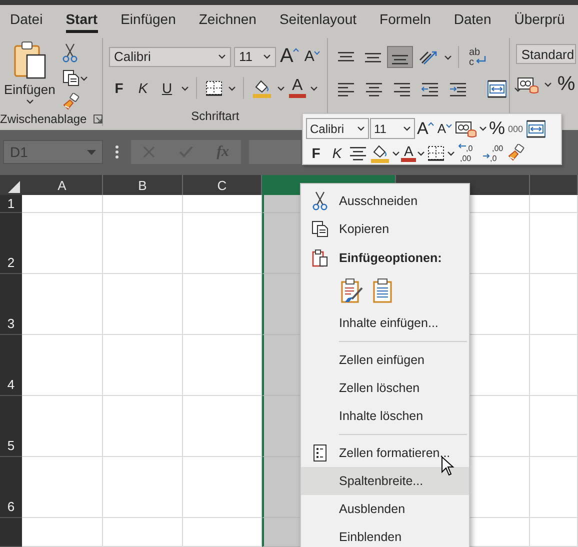 The width and height of the screenshot is (578, 547). What do you see at coordinates (383, 291) in the screenshot?
I see `paste-button` at bounding box center [383, 291].